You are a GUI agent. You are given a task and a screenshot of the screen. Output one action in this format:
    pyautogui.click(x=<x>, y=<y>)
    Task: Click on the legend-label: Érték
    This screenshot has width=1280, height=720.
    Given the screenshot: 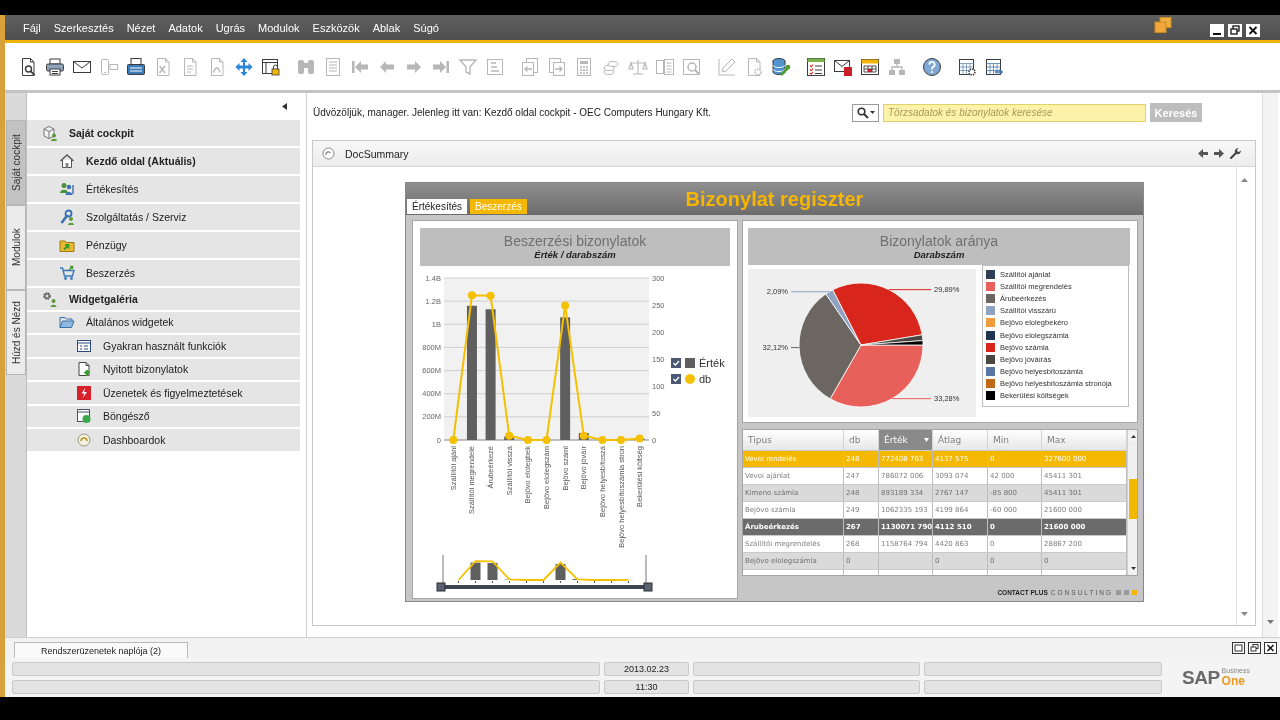 What is the action you would take?
    pyautogui.click(x=712, y=363)
    